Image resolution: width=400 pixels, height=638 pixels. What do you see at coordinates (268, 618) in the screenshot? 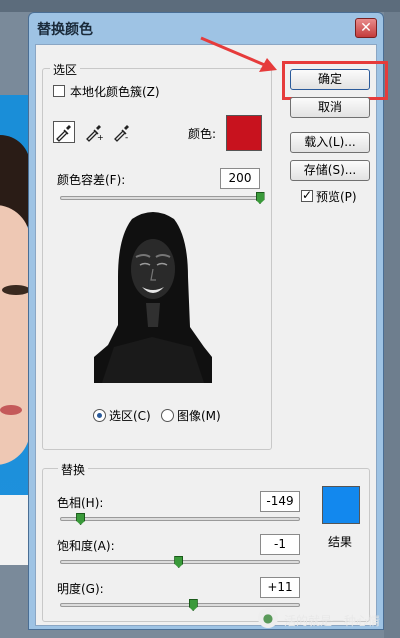
I see `wechat-icon: ●` at bounding box center [268, 618].